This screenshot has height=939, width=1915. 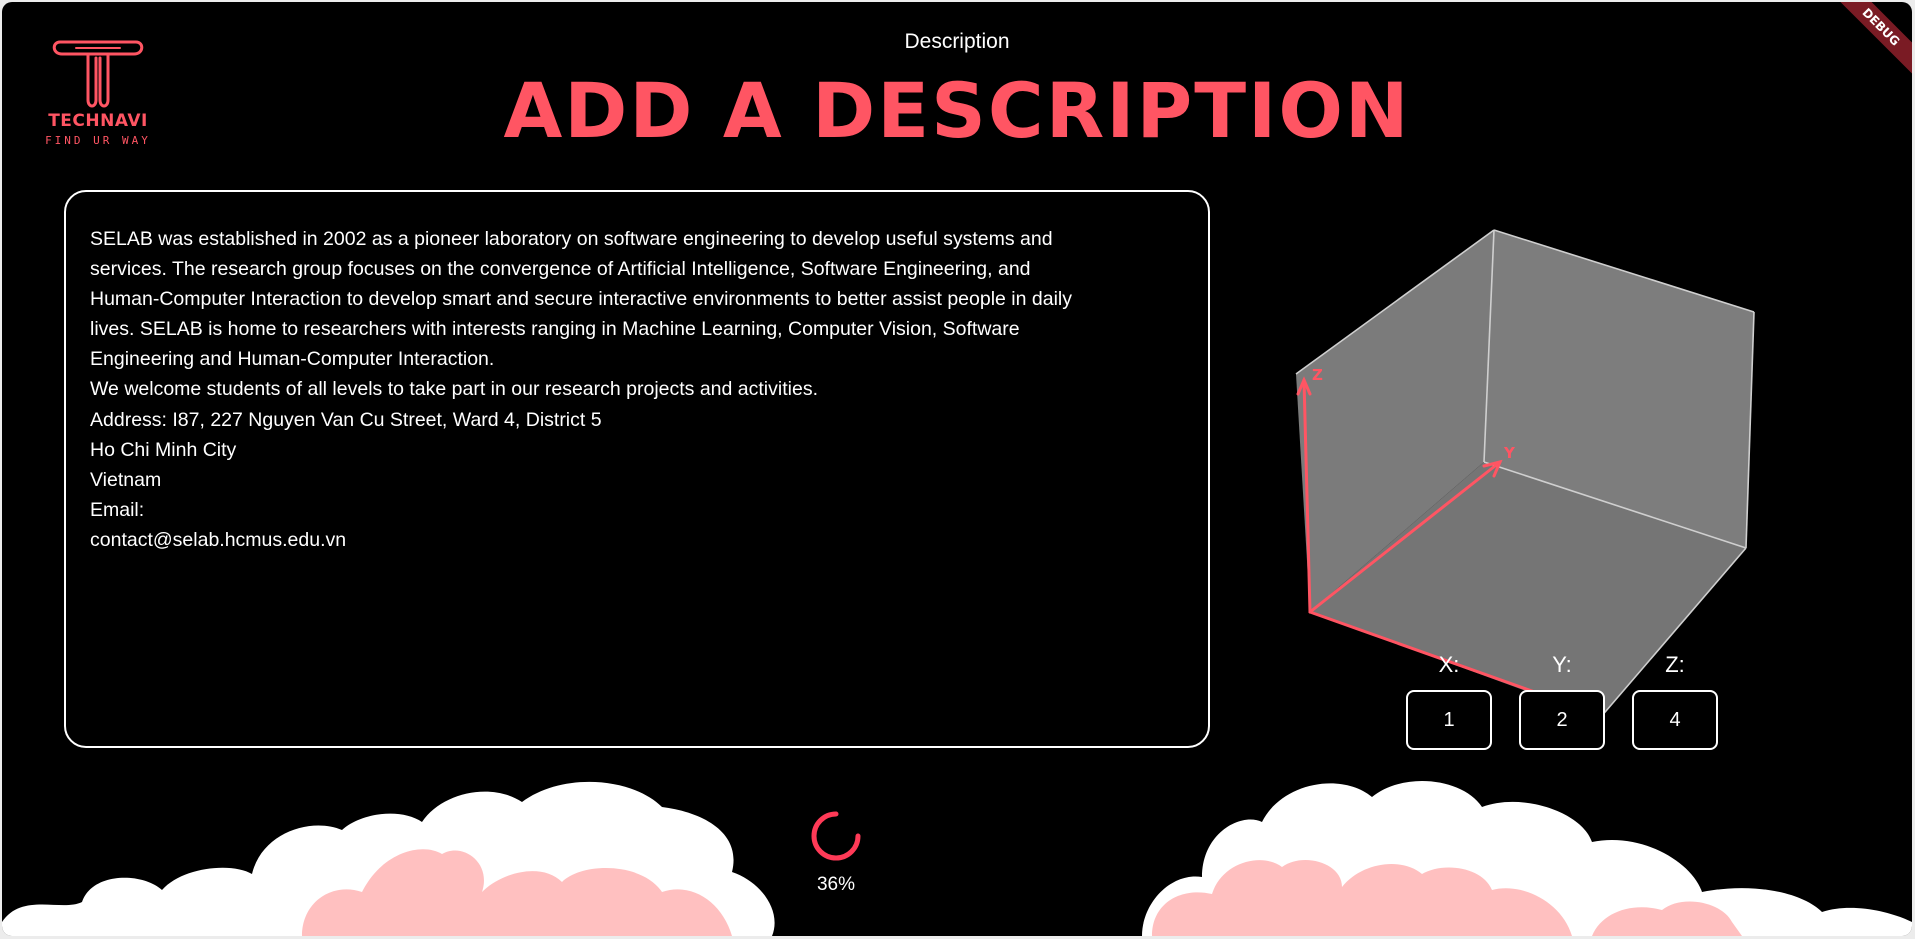 What do you see at coordinates (1675, 720) in the screenshot?
I see `coord-z-input` at bounding box center [1675, 720].